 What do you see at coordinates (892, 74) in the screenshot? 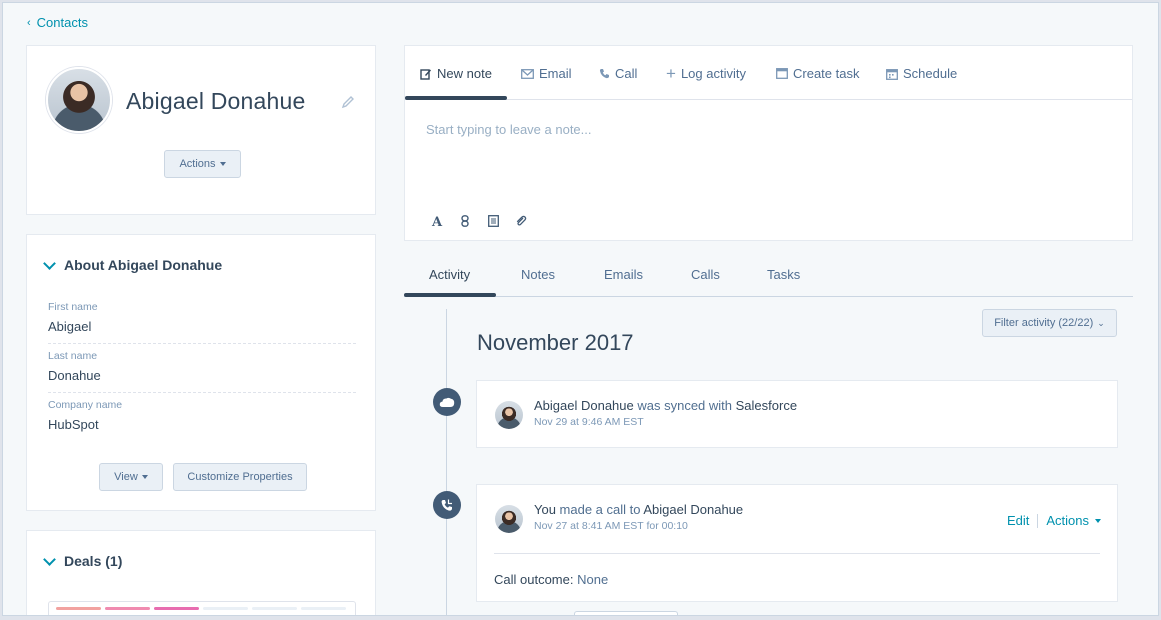
I see `calendar-icon` at bounding box center [892, 74].